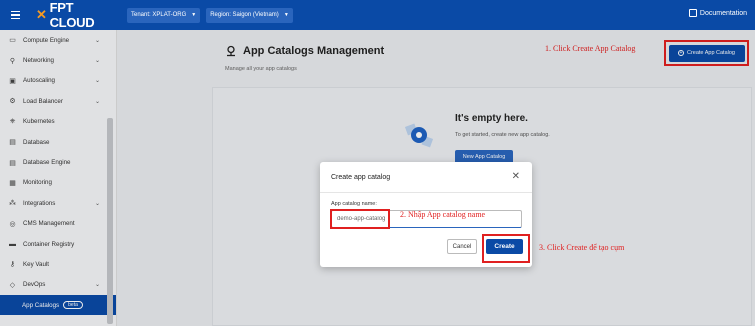 The height and width of the screenshot is (326, 755). Describe the element at coordinates (426, 192) in the screenshot. I see `dialog-divider` at that location.